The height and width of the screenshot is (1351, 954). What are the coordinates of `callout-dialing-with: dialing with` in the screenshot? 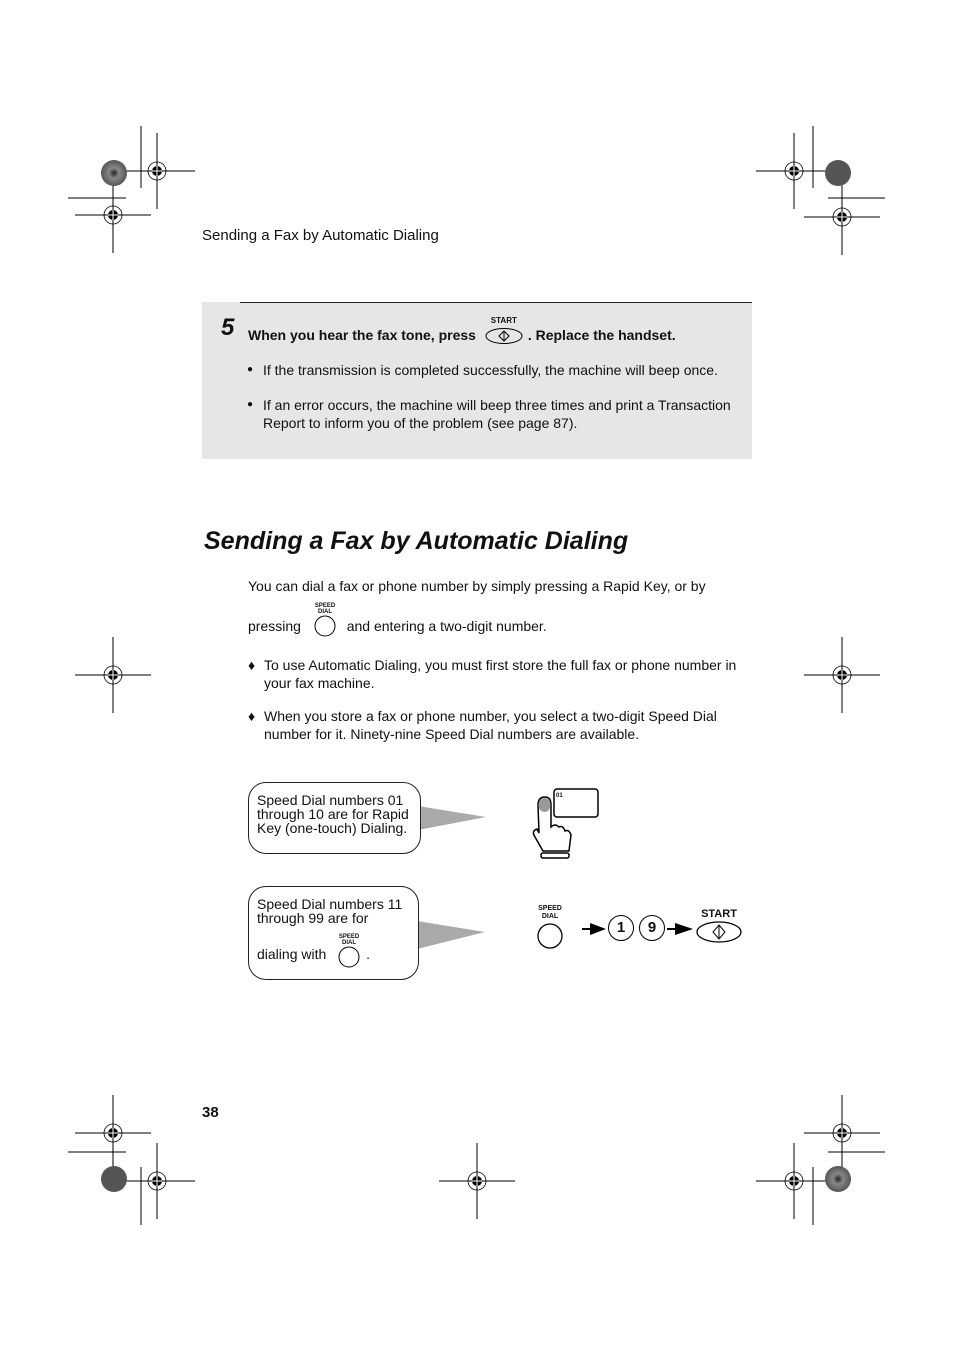 It's located at (292, 954).